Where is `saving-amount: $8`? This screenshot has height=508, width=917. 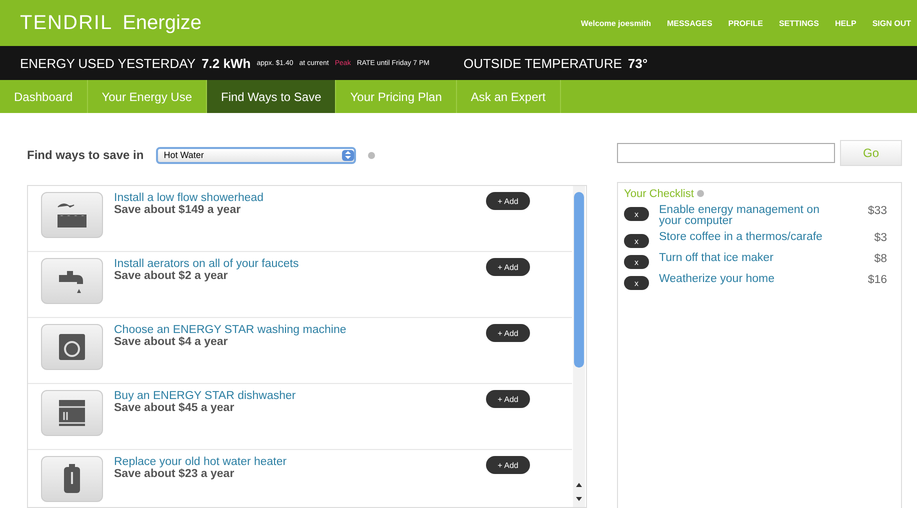
saving-amount: $8 is located at coordinates (880, 259).